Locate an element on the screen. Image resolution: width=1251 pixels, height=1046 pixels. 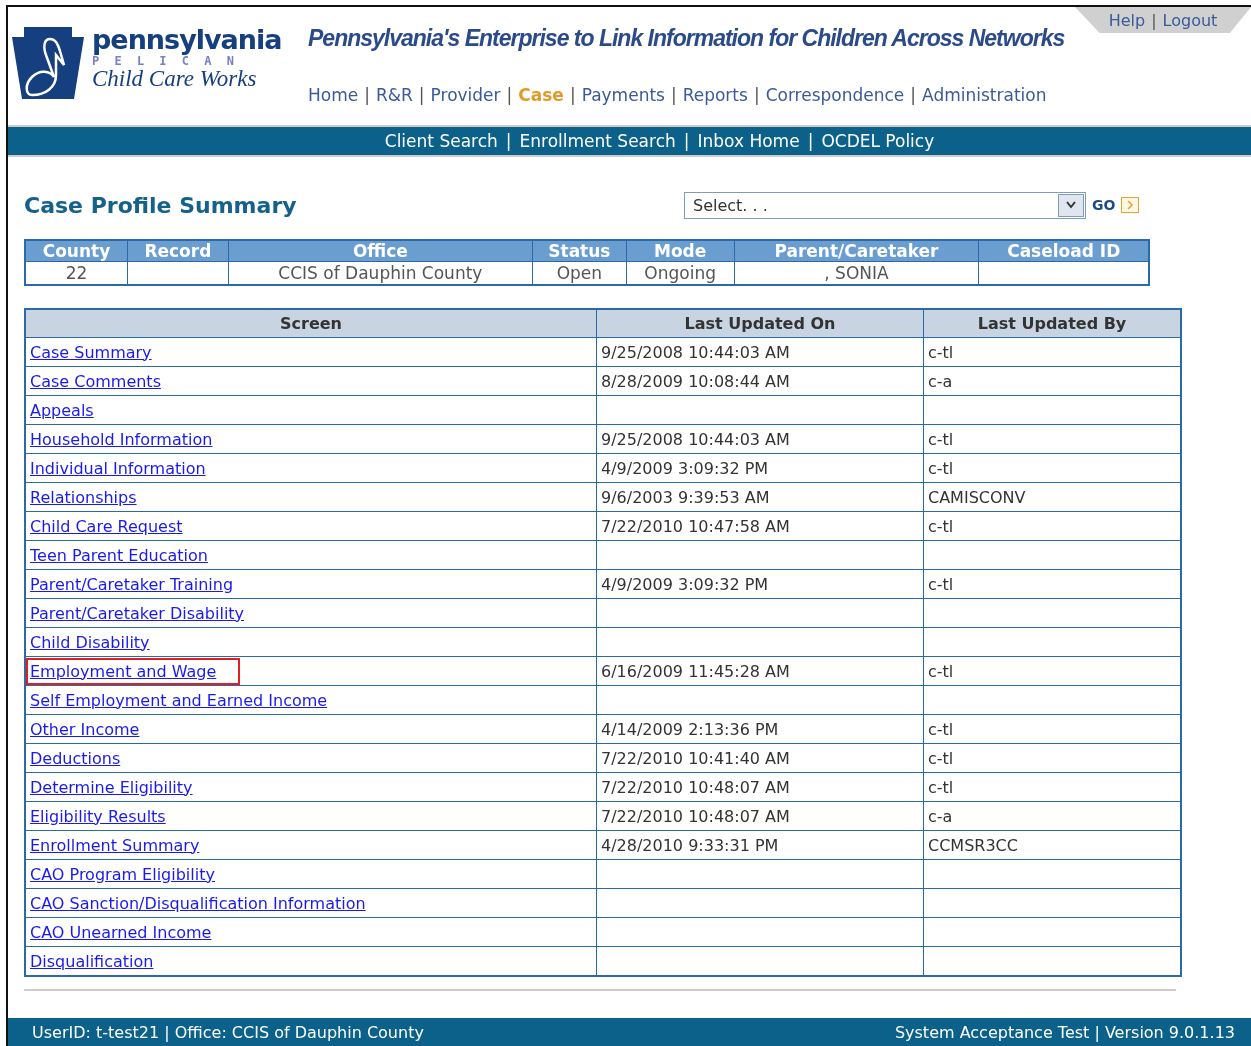
nav-link: Reports is located at coordinates (715, 95).